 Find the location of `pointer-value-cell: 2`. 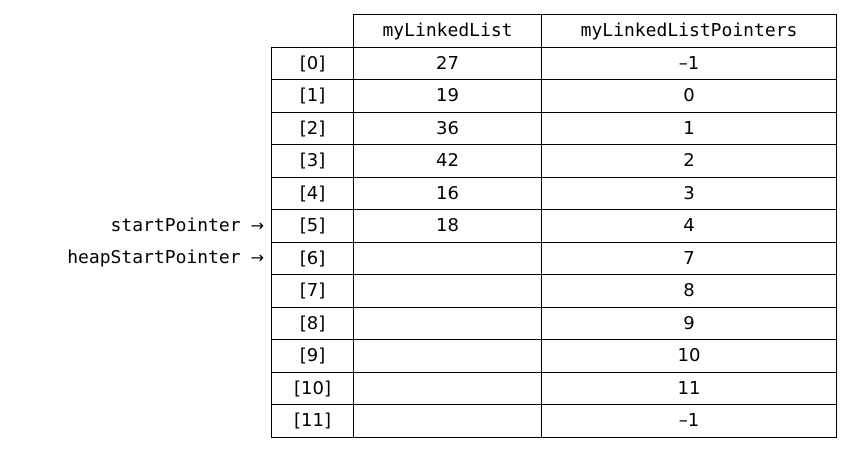

pointer-value-cell: 2 is located at coordinates (689, 161).